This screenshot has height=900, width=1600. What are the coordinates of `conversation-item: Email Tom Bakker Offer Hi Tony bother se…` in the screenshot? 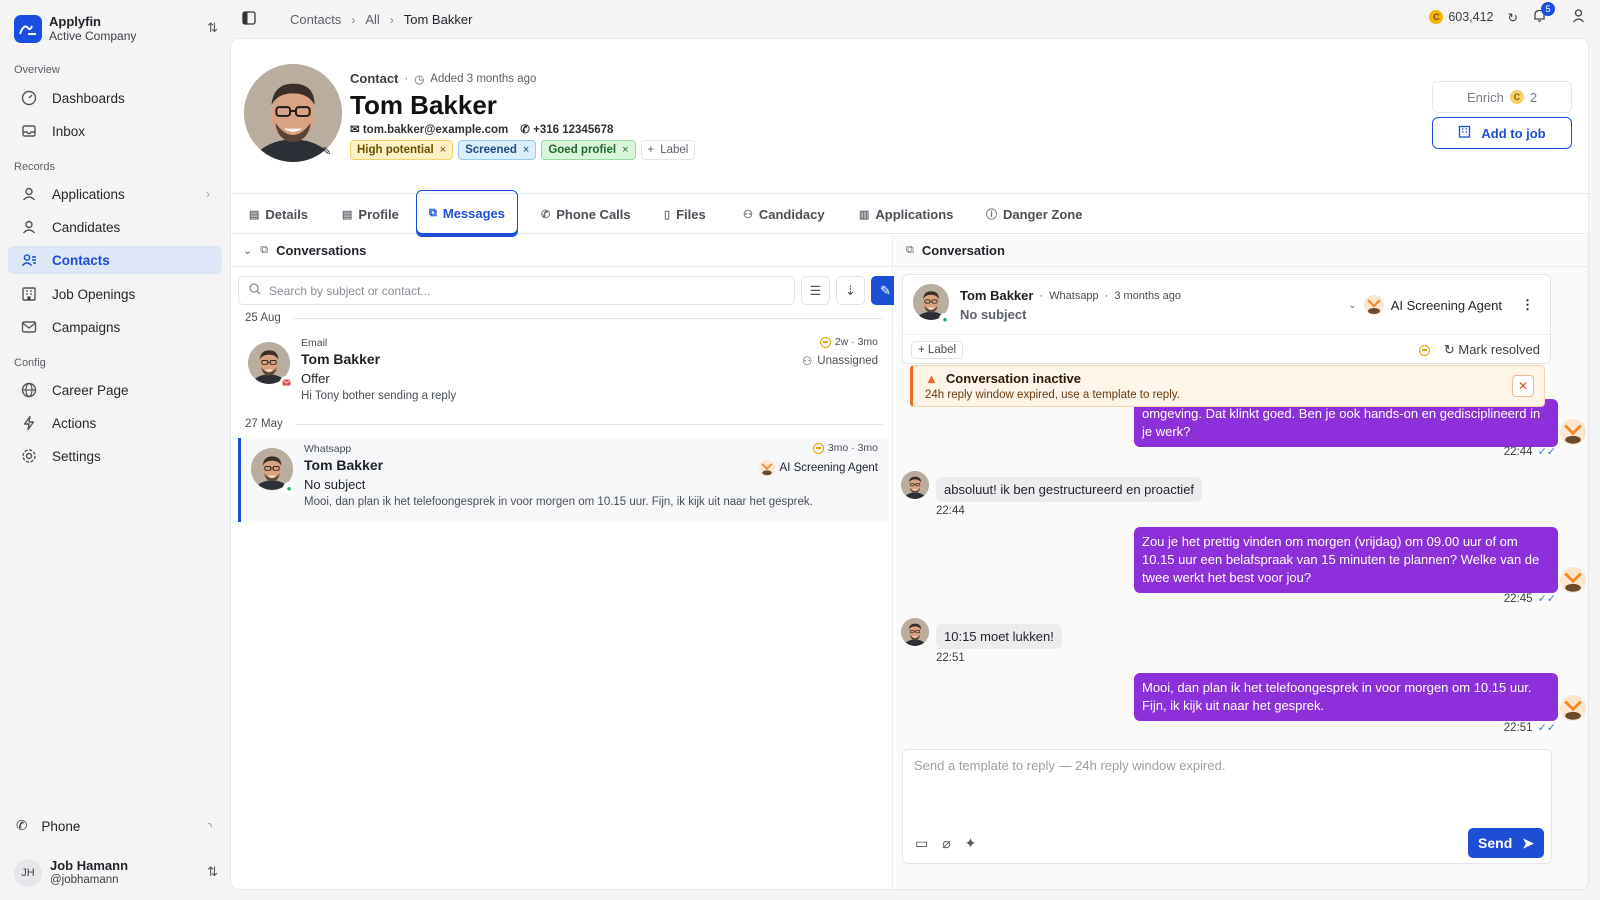 It's located at (563, 374).